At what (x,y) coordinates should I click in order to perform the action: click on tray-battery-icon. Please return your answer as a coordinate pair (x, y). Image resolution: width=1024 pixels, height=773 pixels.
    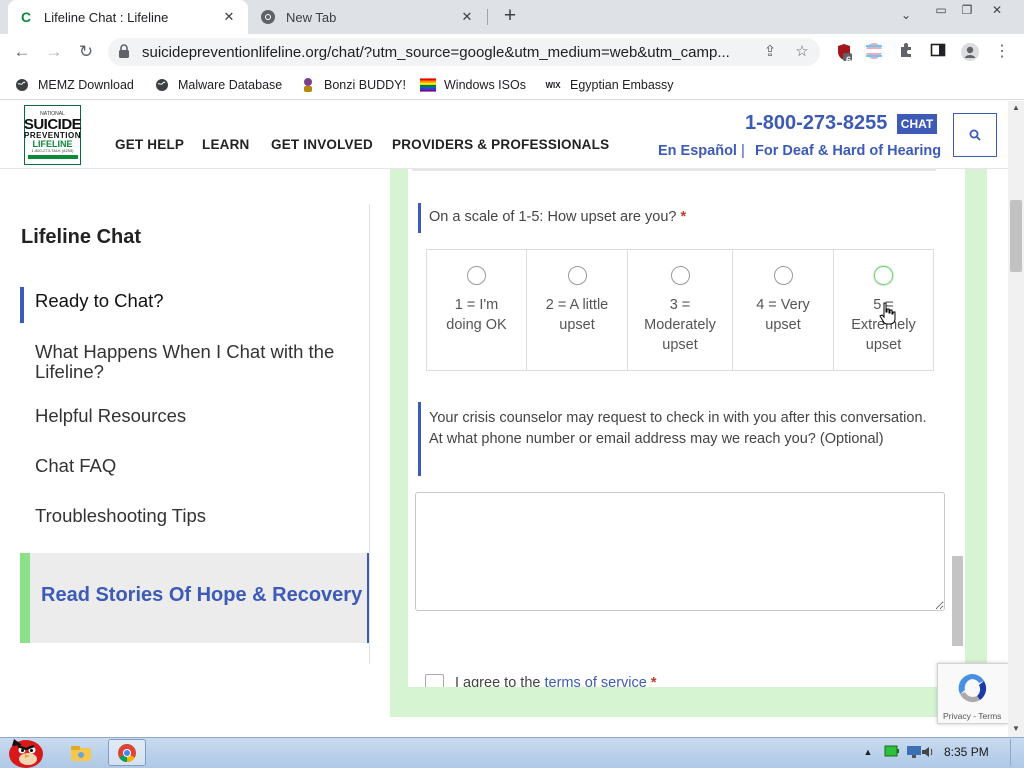
    Looking at the image, I should click on (892, 752).